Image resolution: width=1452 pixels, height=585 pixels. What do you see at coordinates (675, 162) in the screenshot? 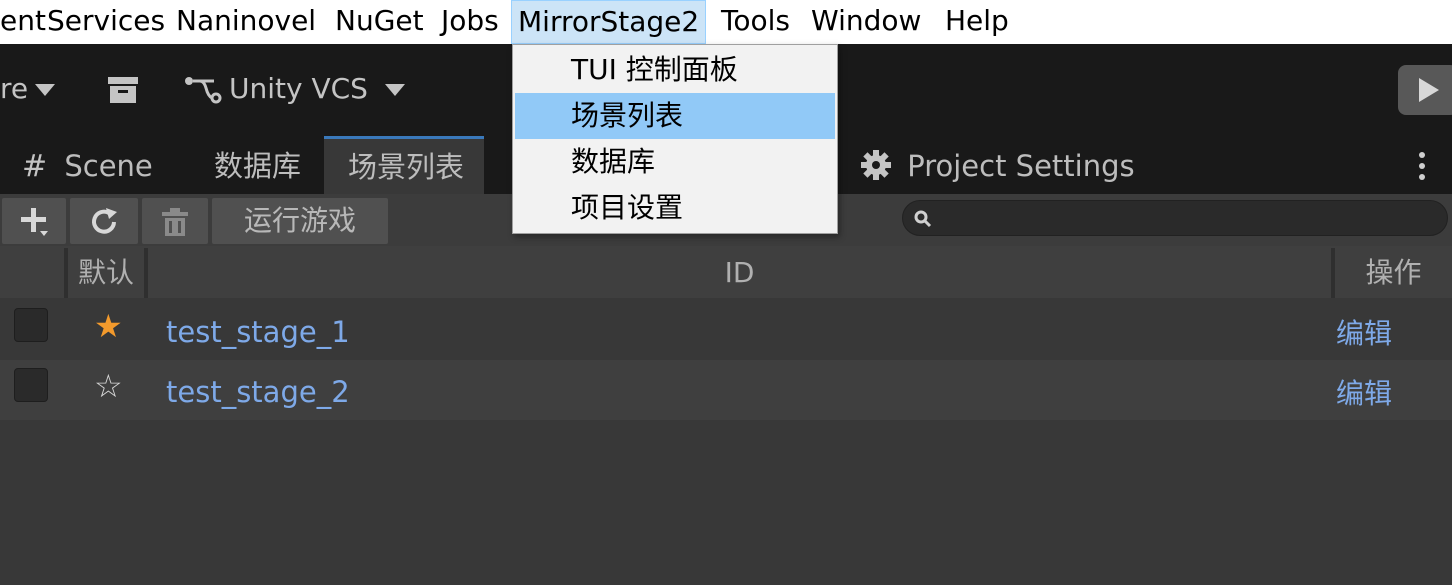
I see `menu-item-database: 数据库` at bounding box center [675, 162].